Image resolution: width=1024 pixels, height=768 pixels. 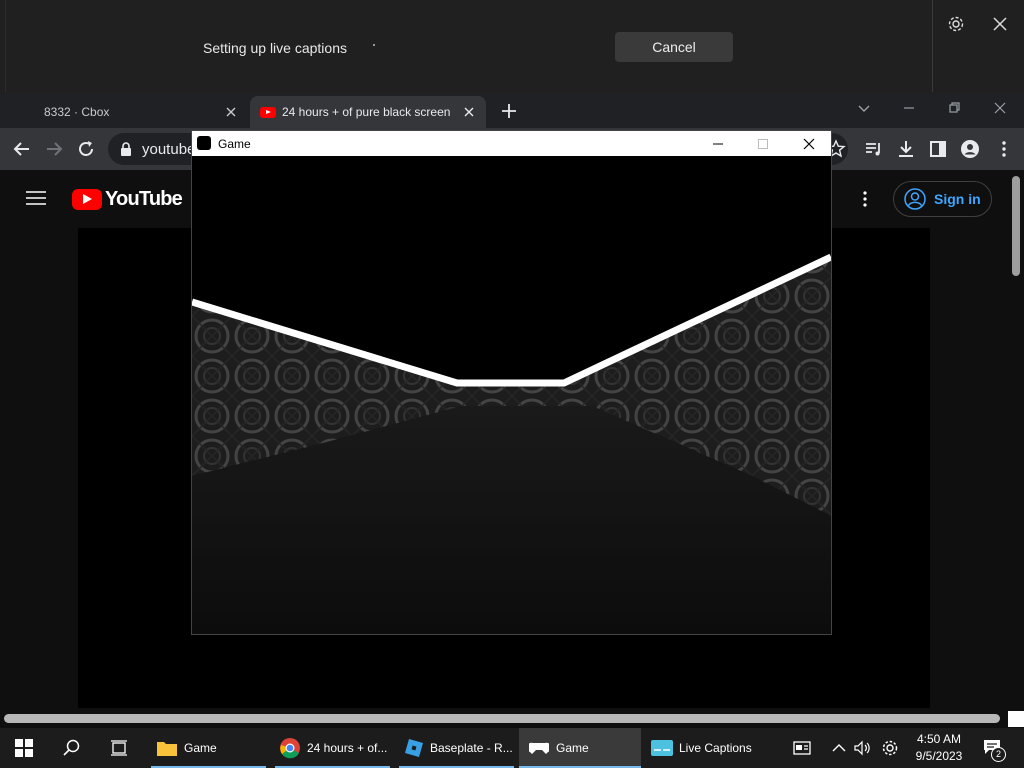 What do you see at coordinates (938, 149) in the screenshot?
I see `side-panel-icon` at bounding box center [938, 149].